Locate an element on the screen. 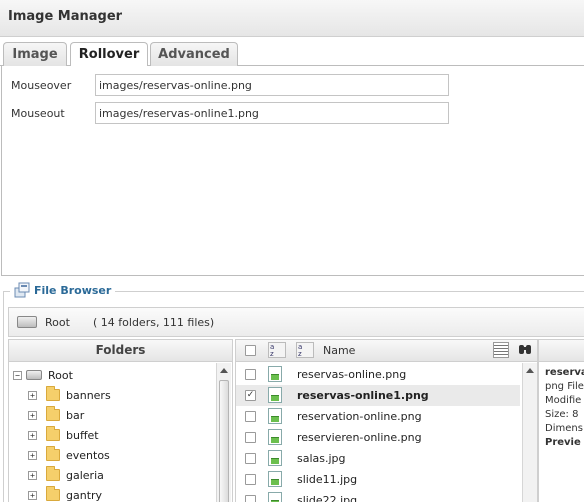 The width and height of the screenshot is (584, 502). folder-label: buffet is located at coordinates (82, 435).